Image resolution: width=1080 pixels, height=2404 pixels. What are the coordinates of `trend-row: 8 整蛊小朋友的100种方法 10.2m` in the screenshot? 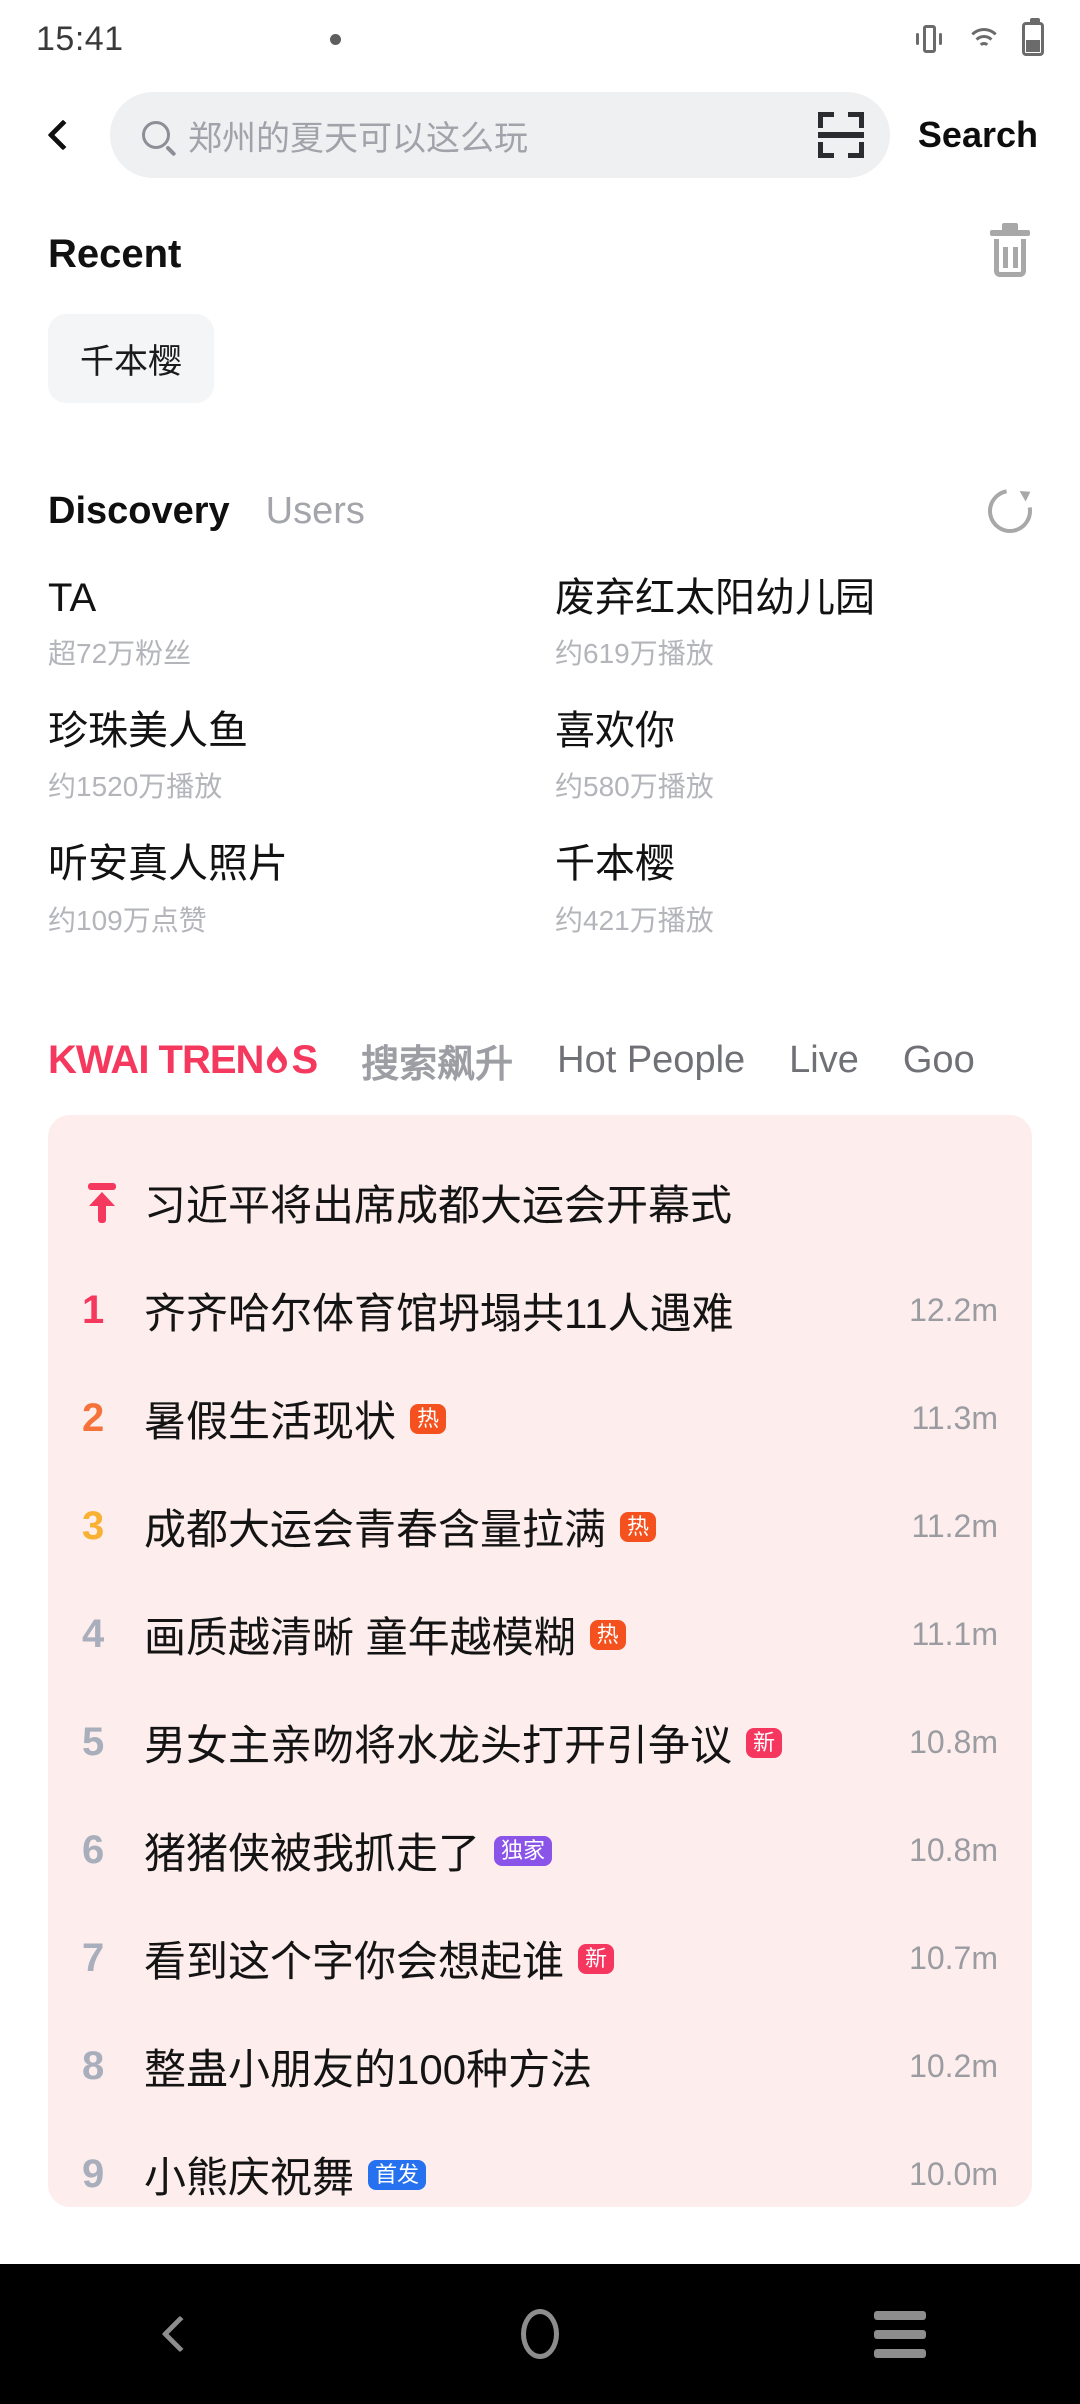 It's located at (540, 2067).